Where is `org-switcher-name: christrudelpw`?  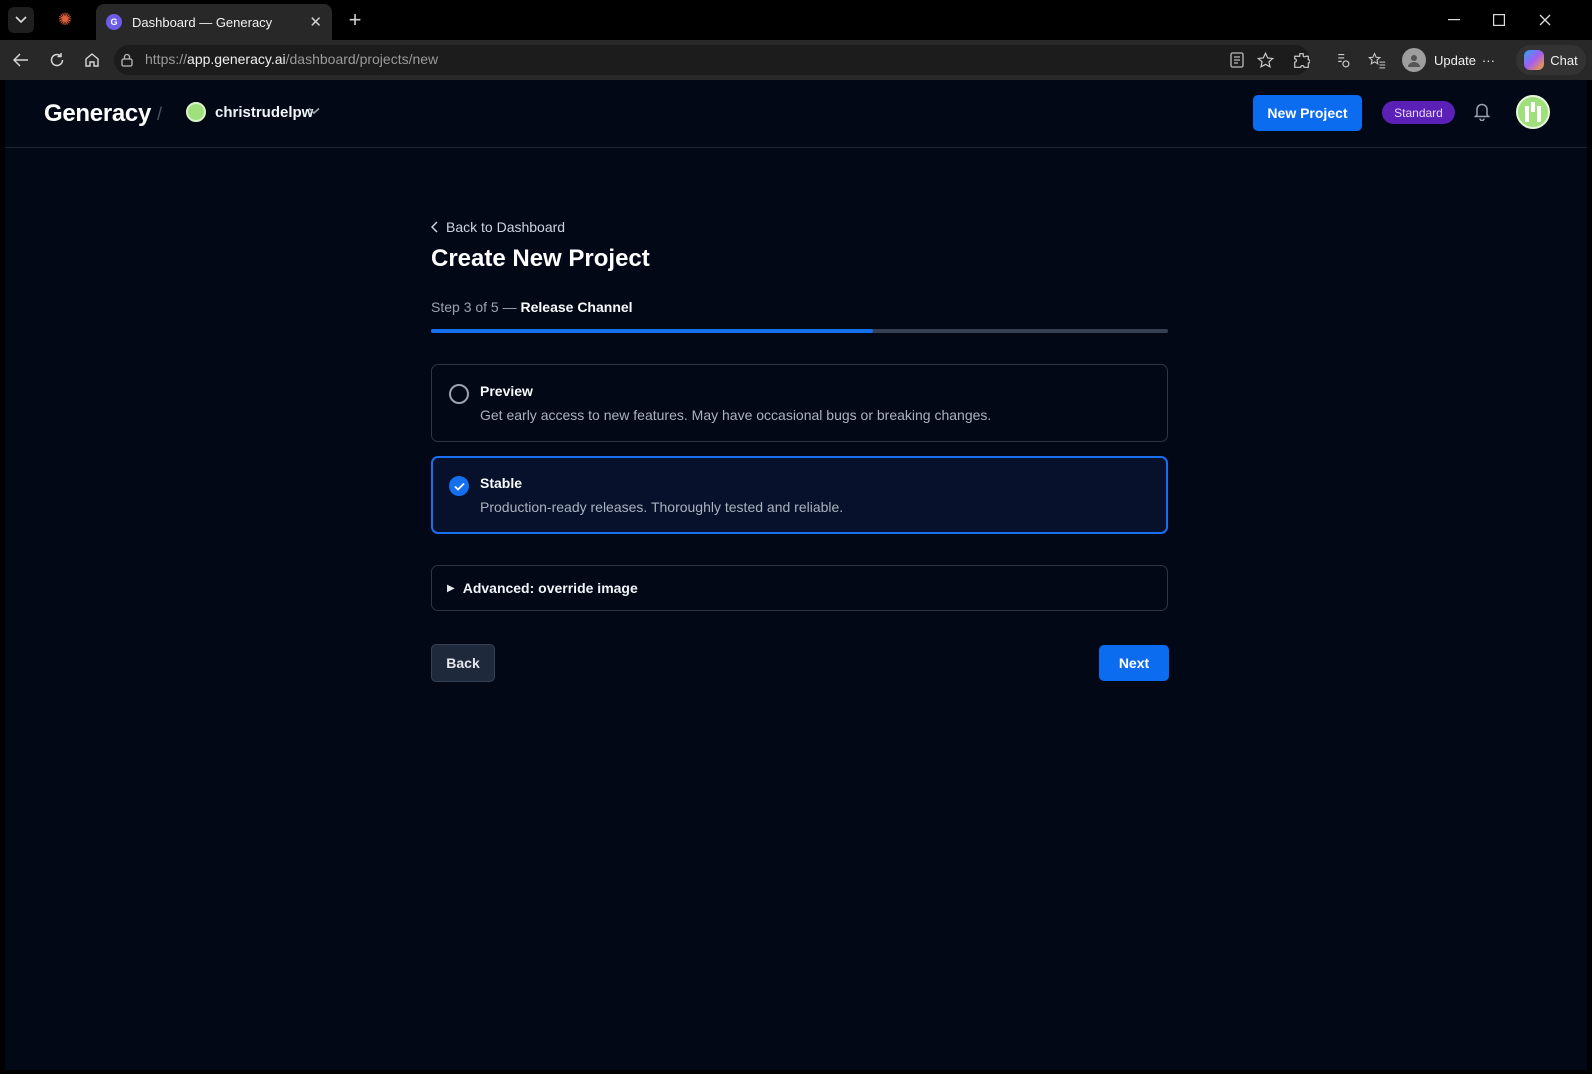
org-switcher-name: christrudelpw is located at coordinates (264, 112).